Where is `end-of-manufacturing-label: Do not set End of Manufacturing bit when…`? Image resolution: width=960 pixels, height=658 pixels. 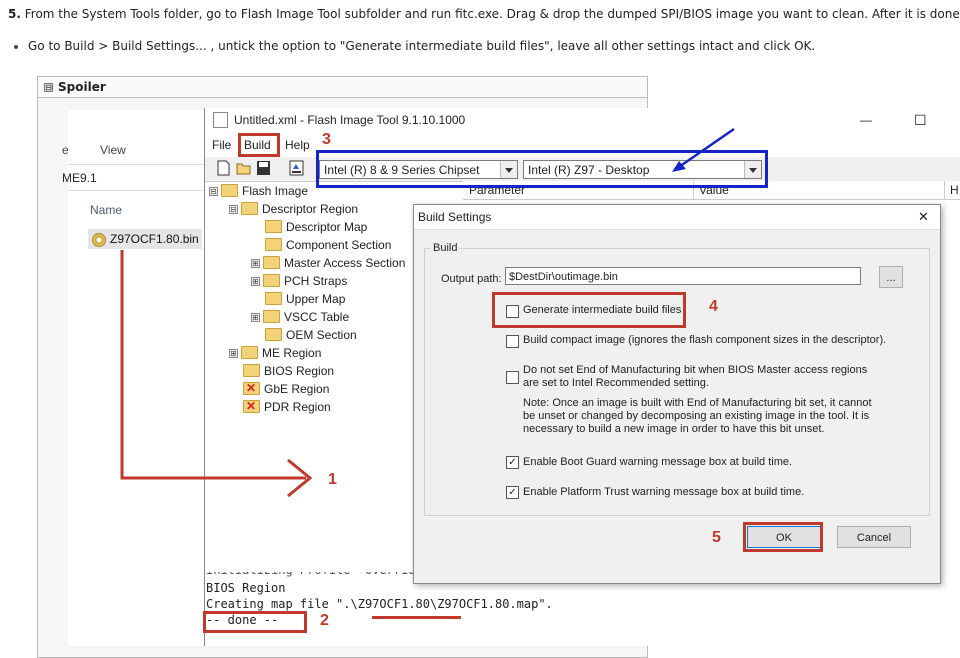
end-of-manufacturing-label: Do not set End of Manufacturing bit when… is located at coordinates (695, 370).